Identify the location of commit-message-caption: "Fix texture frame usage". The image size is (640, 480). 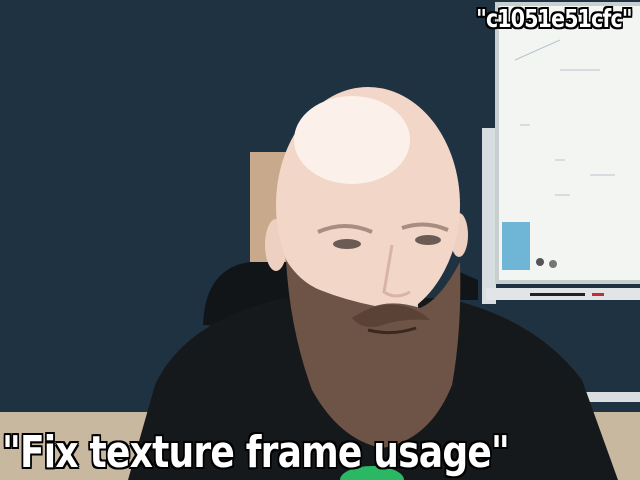
(256, 452).